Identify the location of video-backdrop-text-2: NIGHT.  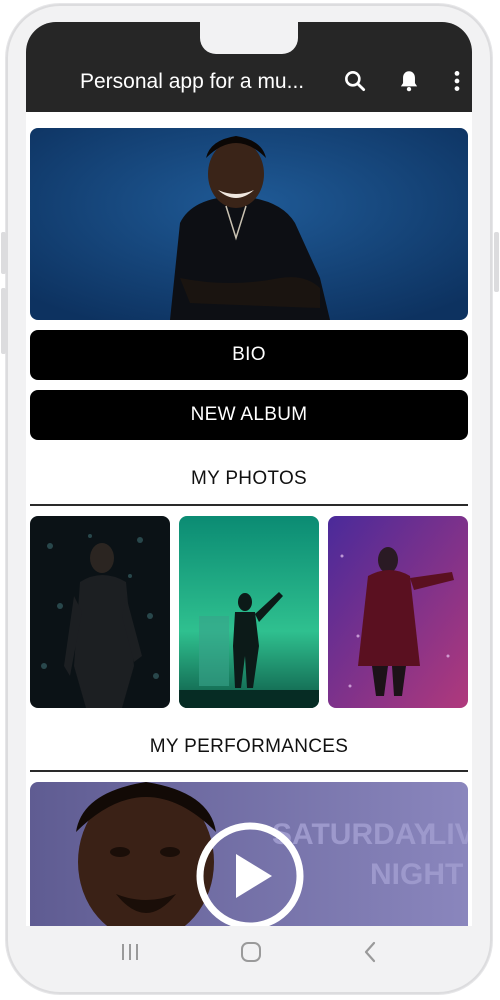
(416, 874).